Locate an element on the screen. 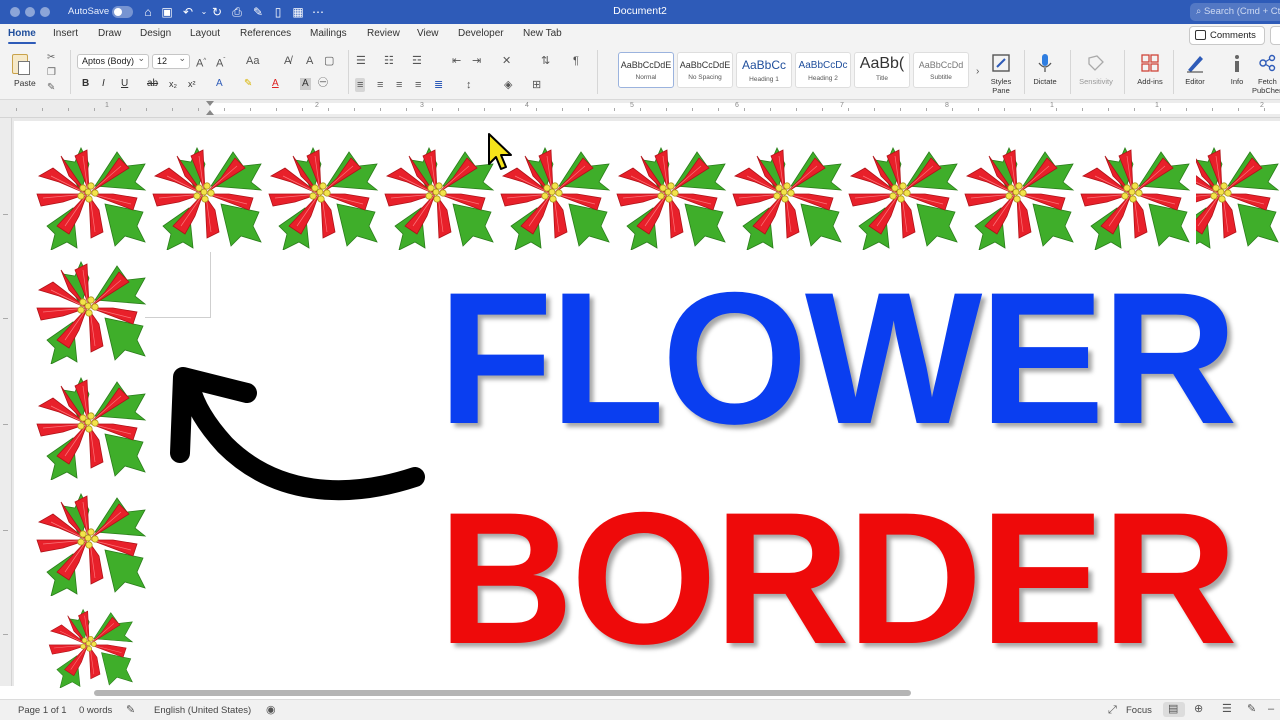 The height and width of the screenshot is (720, 1280). numbering-icon: ☷ is located at coordinates (389, 61).